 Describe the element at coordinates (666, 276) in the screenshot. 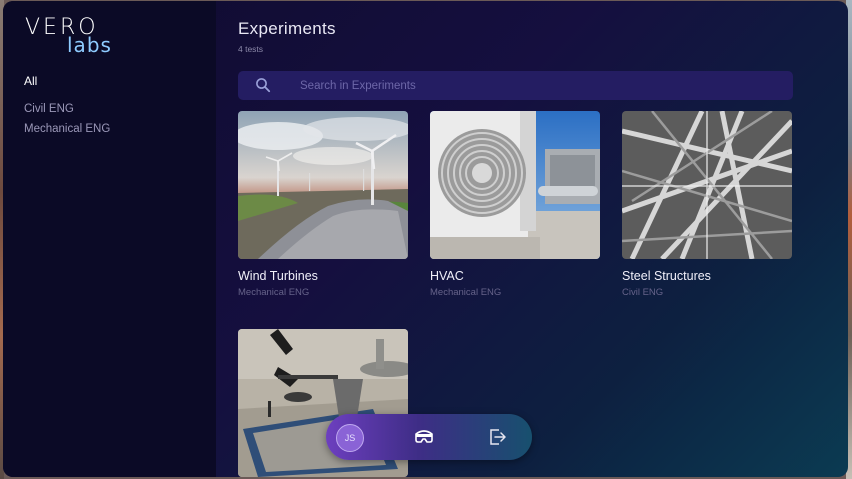

I see `card-title: Steel Structures` at that location.